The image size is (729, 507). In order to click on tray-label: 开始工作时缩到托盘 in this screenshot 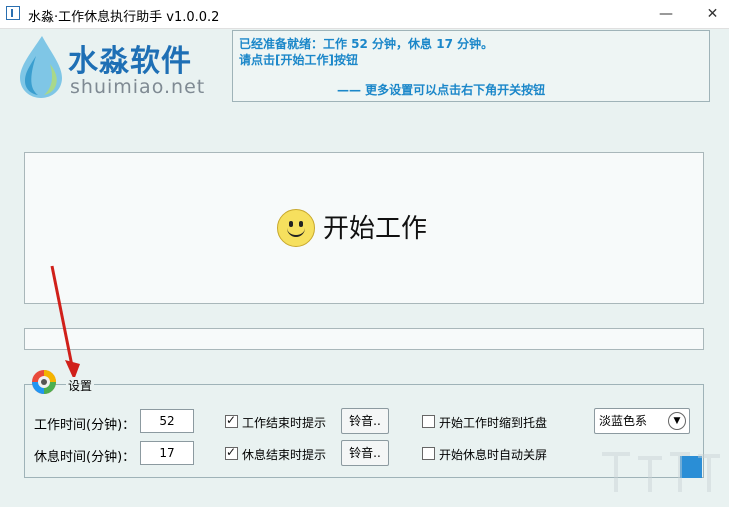, I will do `click(493, 423)`.